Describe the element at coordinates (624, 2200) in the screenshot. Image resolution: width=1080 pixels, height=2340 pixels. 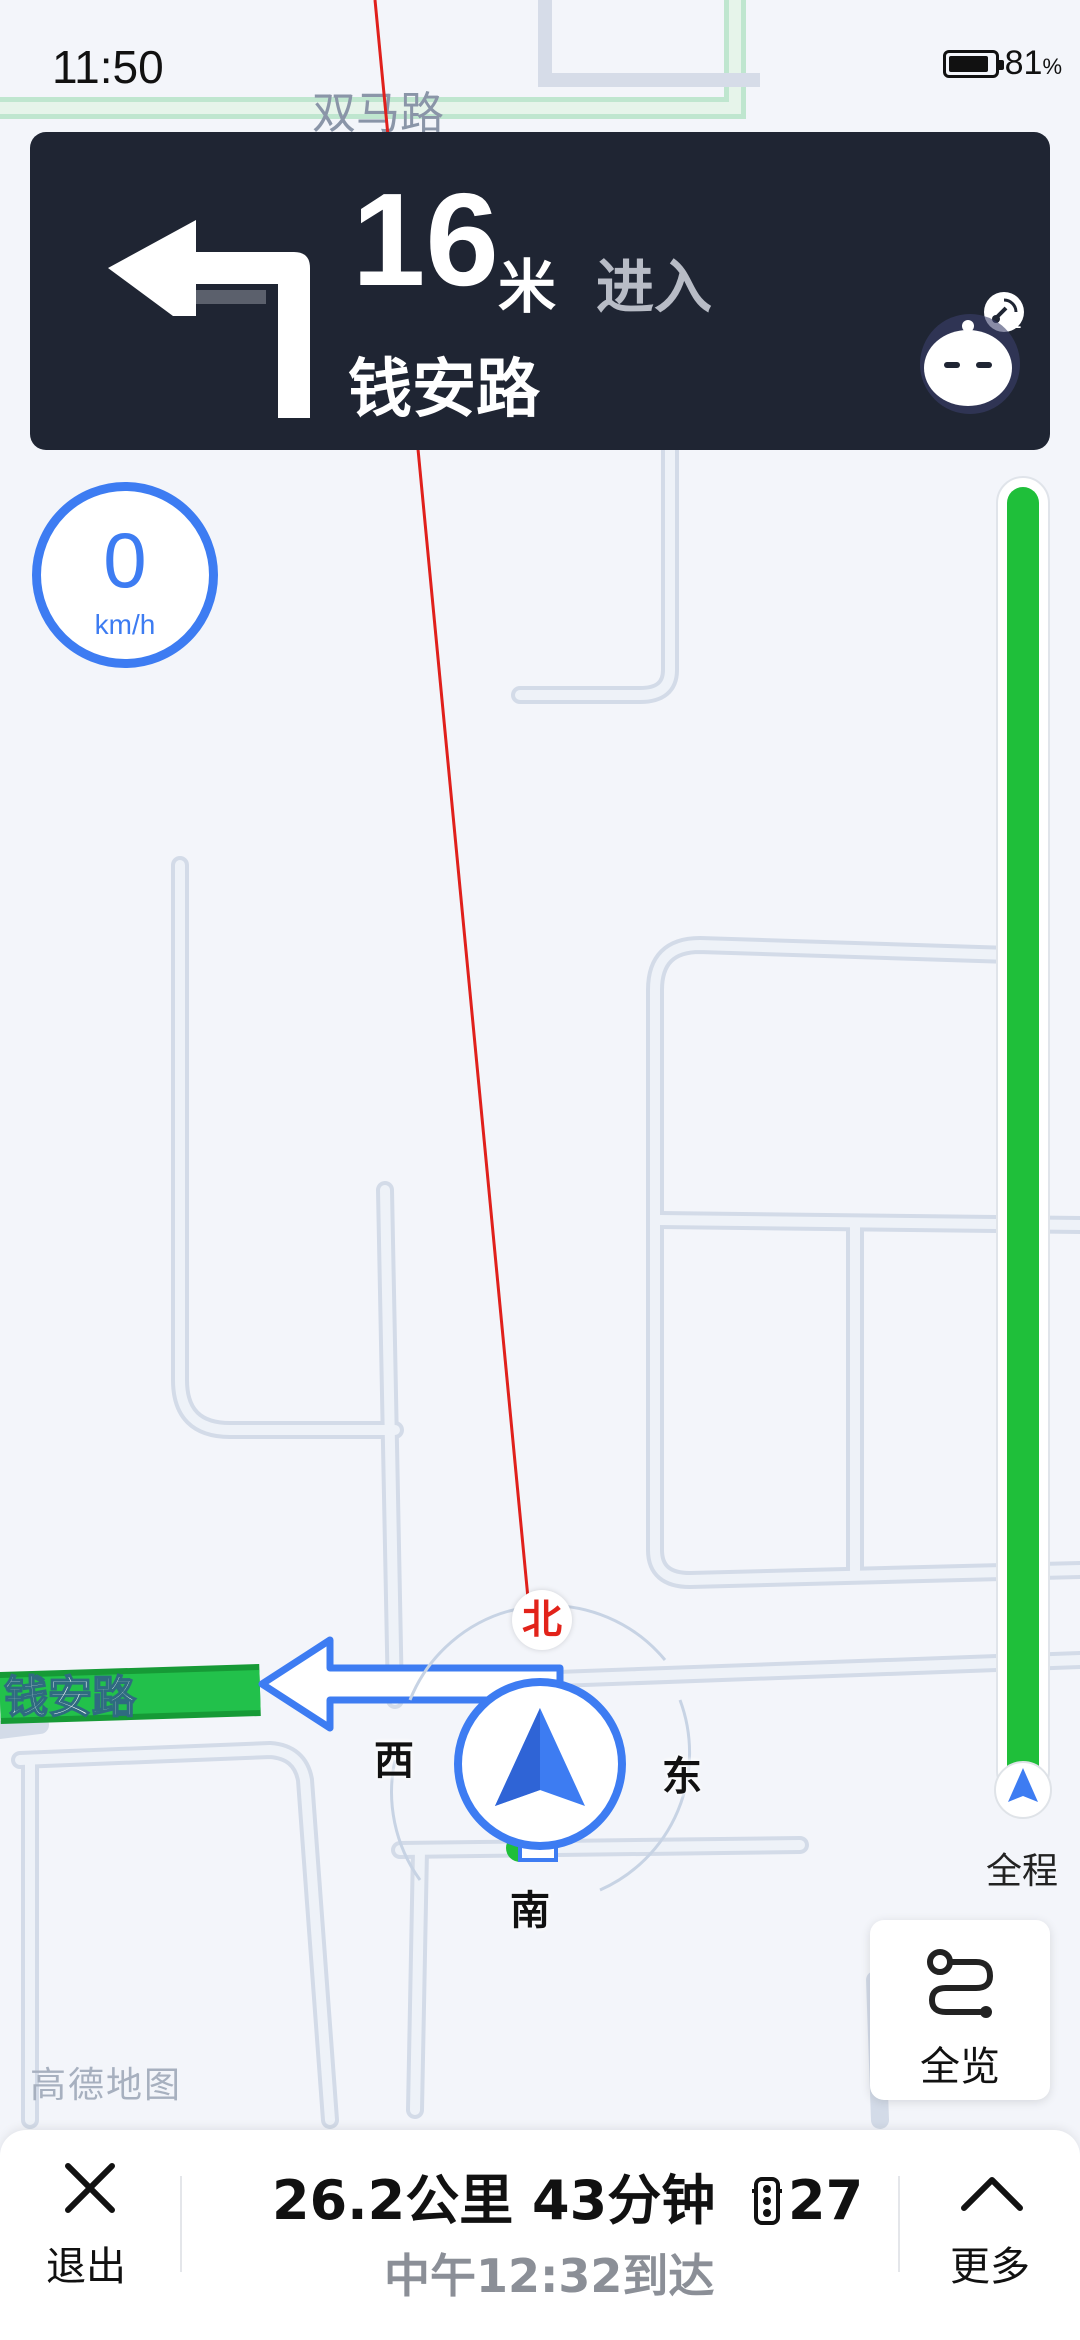
I see `remaining-time: 43分钟` at that location.